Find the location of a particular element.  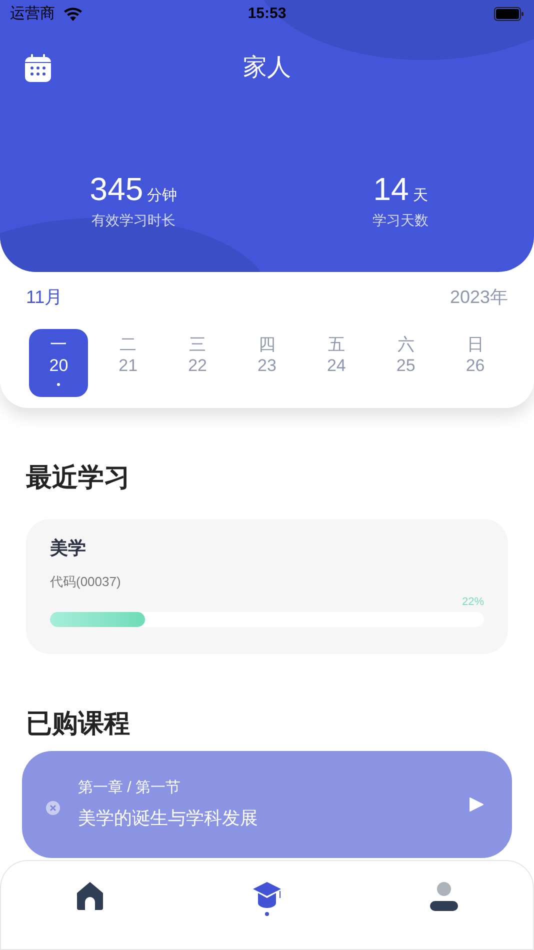

lesson-title: 美学的诞生与学科发展 is located at coordinates (168, 818).